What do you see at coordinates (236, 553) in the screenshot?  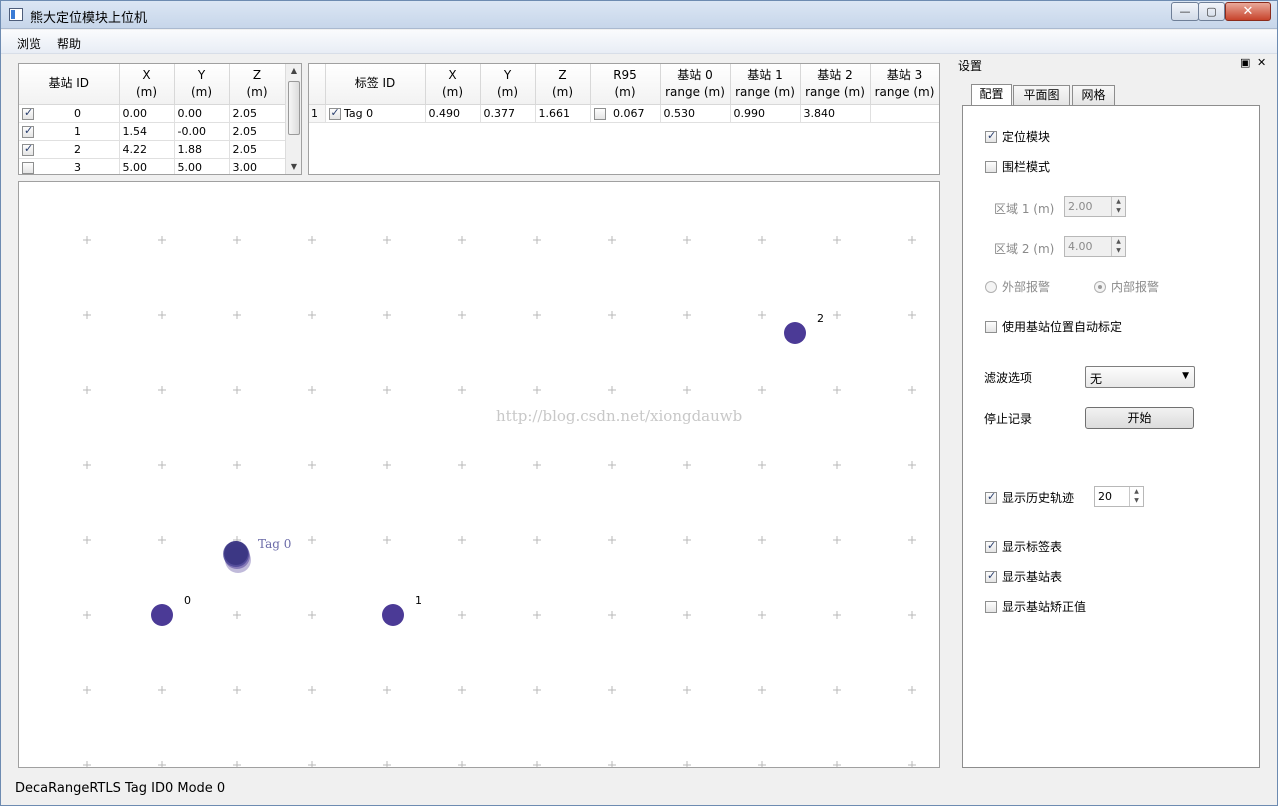 I see `tag-position` at bounding box center [236, 553].